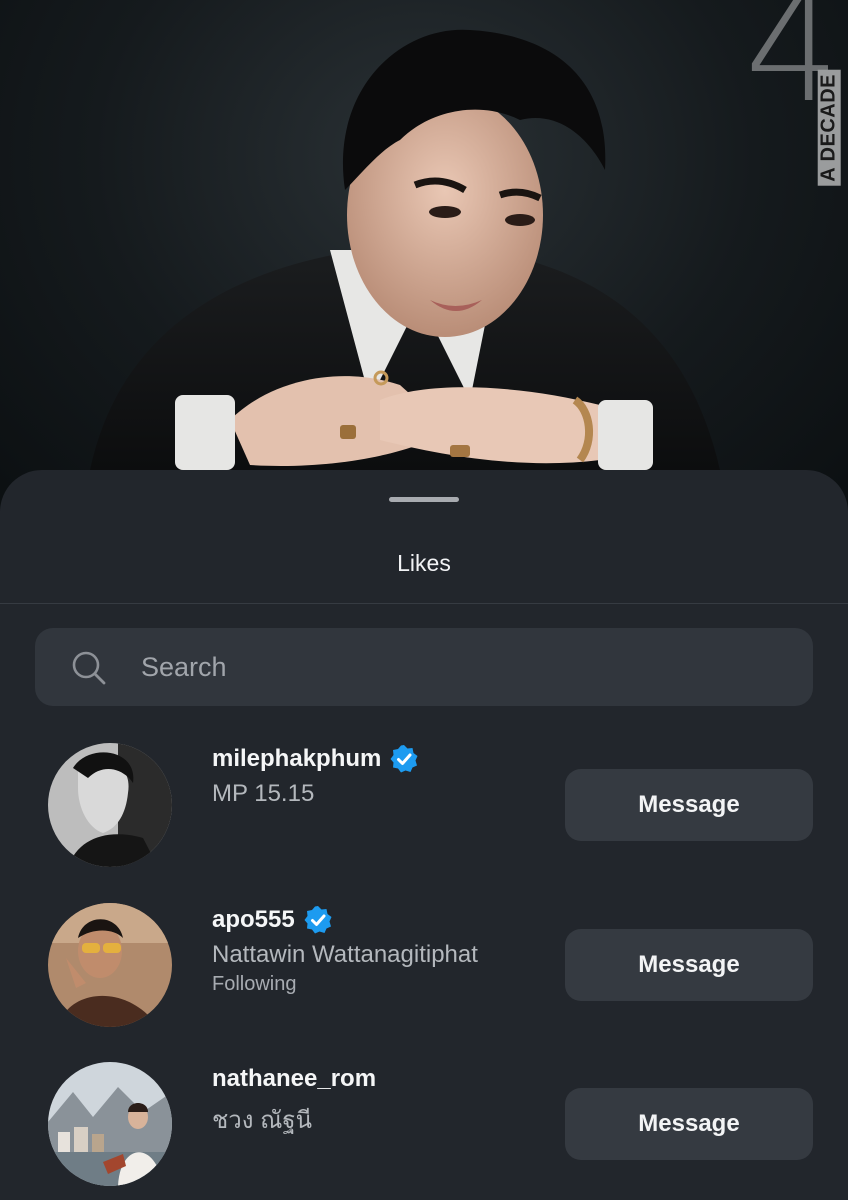  Describe the element at coordinates (254, 984) in the screenshot. I see `following-status: Following` at that location.